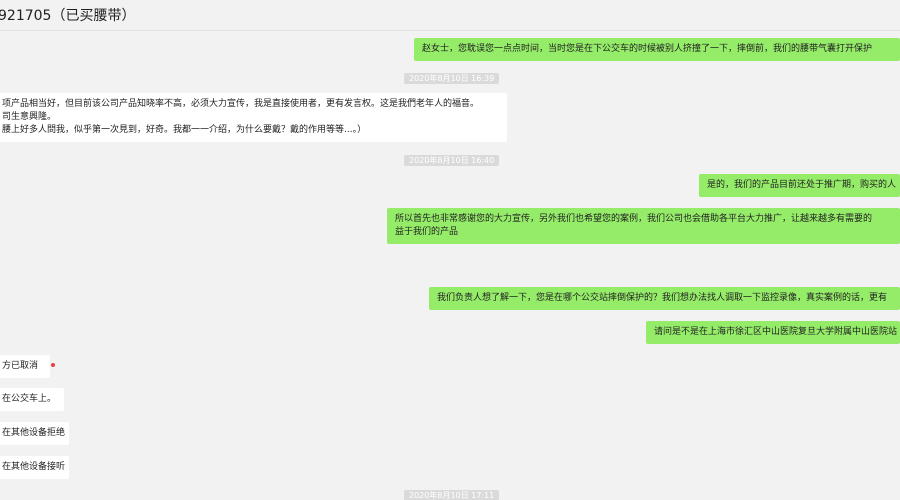  I want to click on timestamp: 2020年8月10日 16:40, so click(452, 160).